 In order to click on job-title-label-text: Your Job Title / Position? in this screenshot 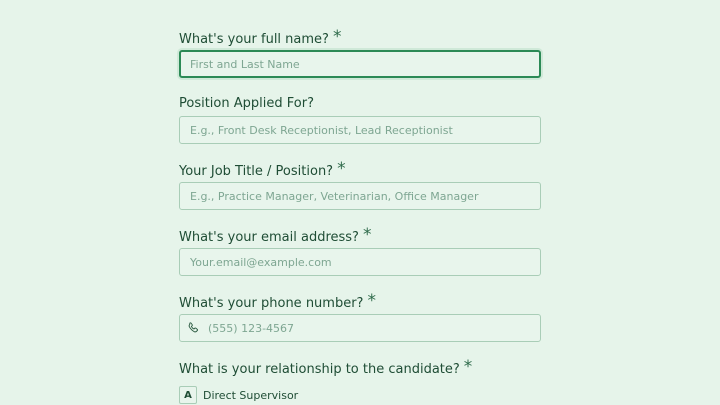, I will do `click(256, 171)`.